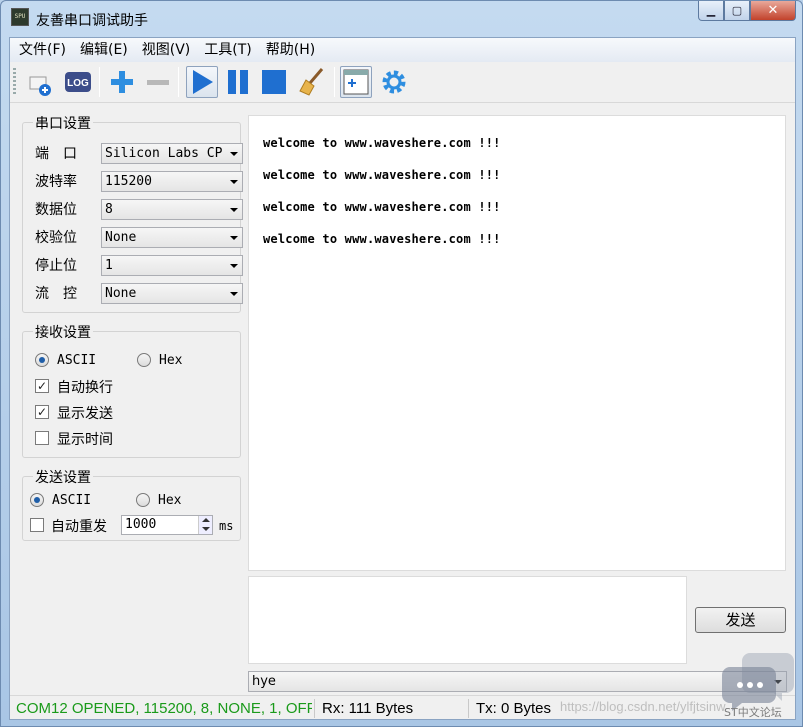  I want to click on parity-select: None, so click(172, 237).